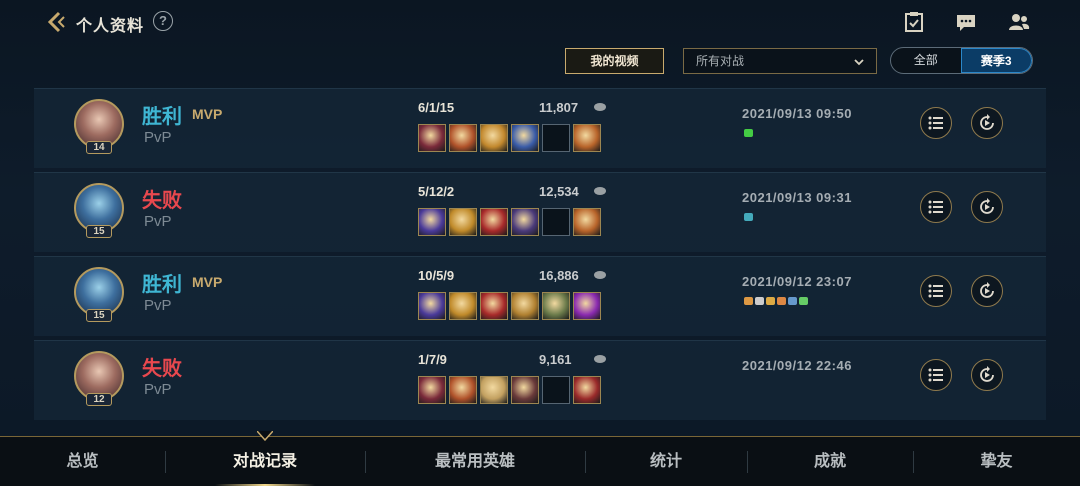 This screenshot has height=486, width=1080. I want to click on champion-level: 15, so click(99, 315).